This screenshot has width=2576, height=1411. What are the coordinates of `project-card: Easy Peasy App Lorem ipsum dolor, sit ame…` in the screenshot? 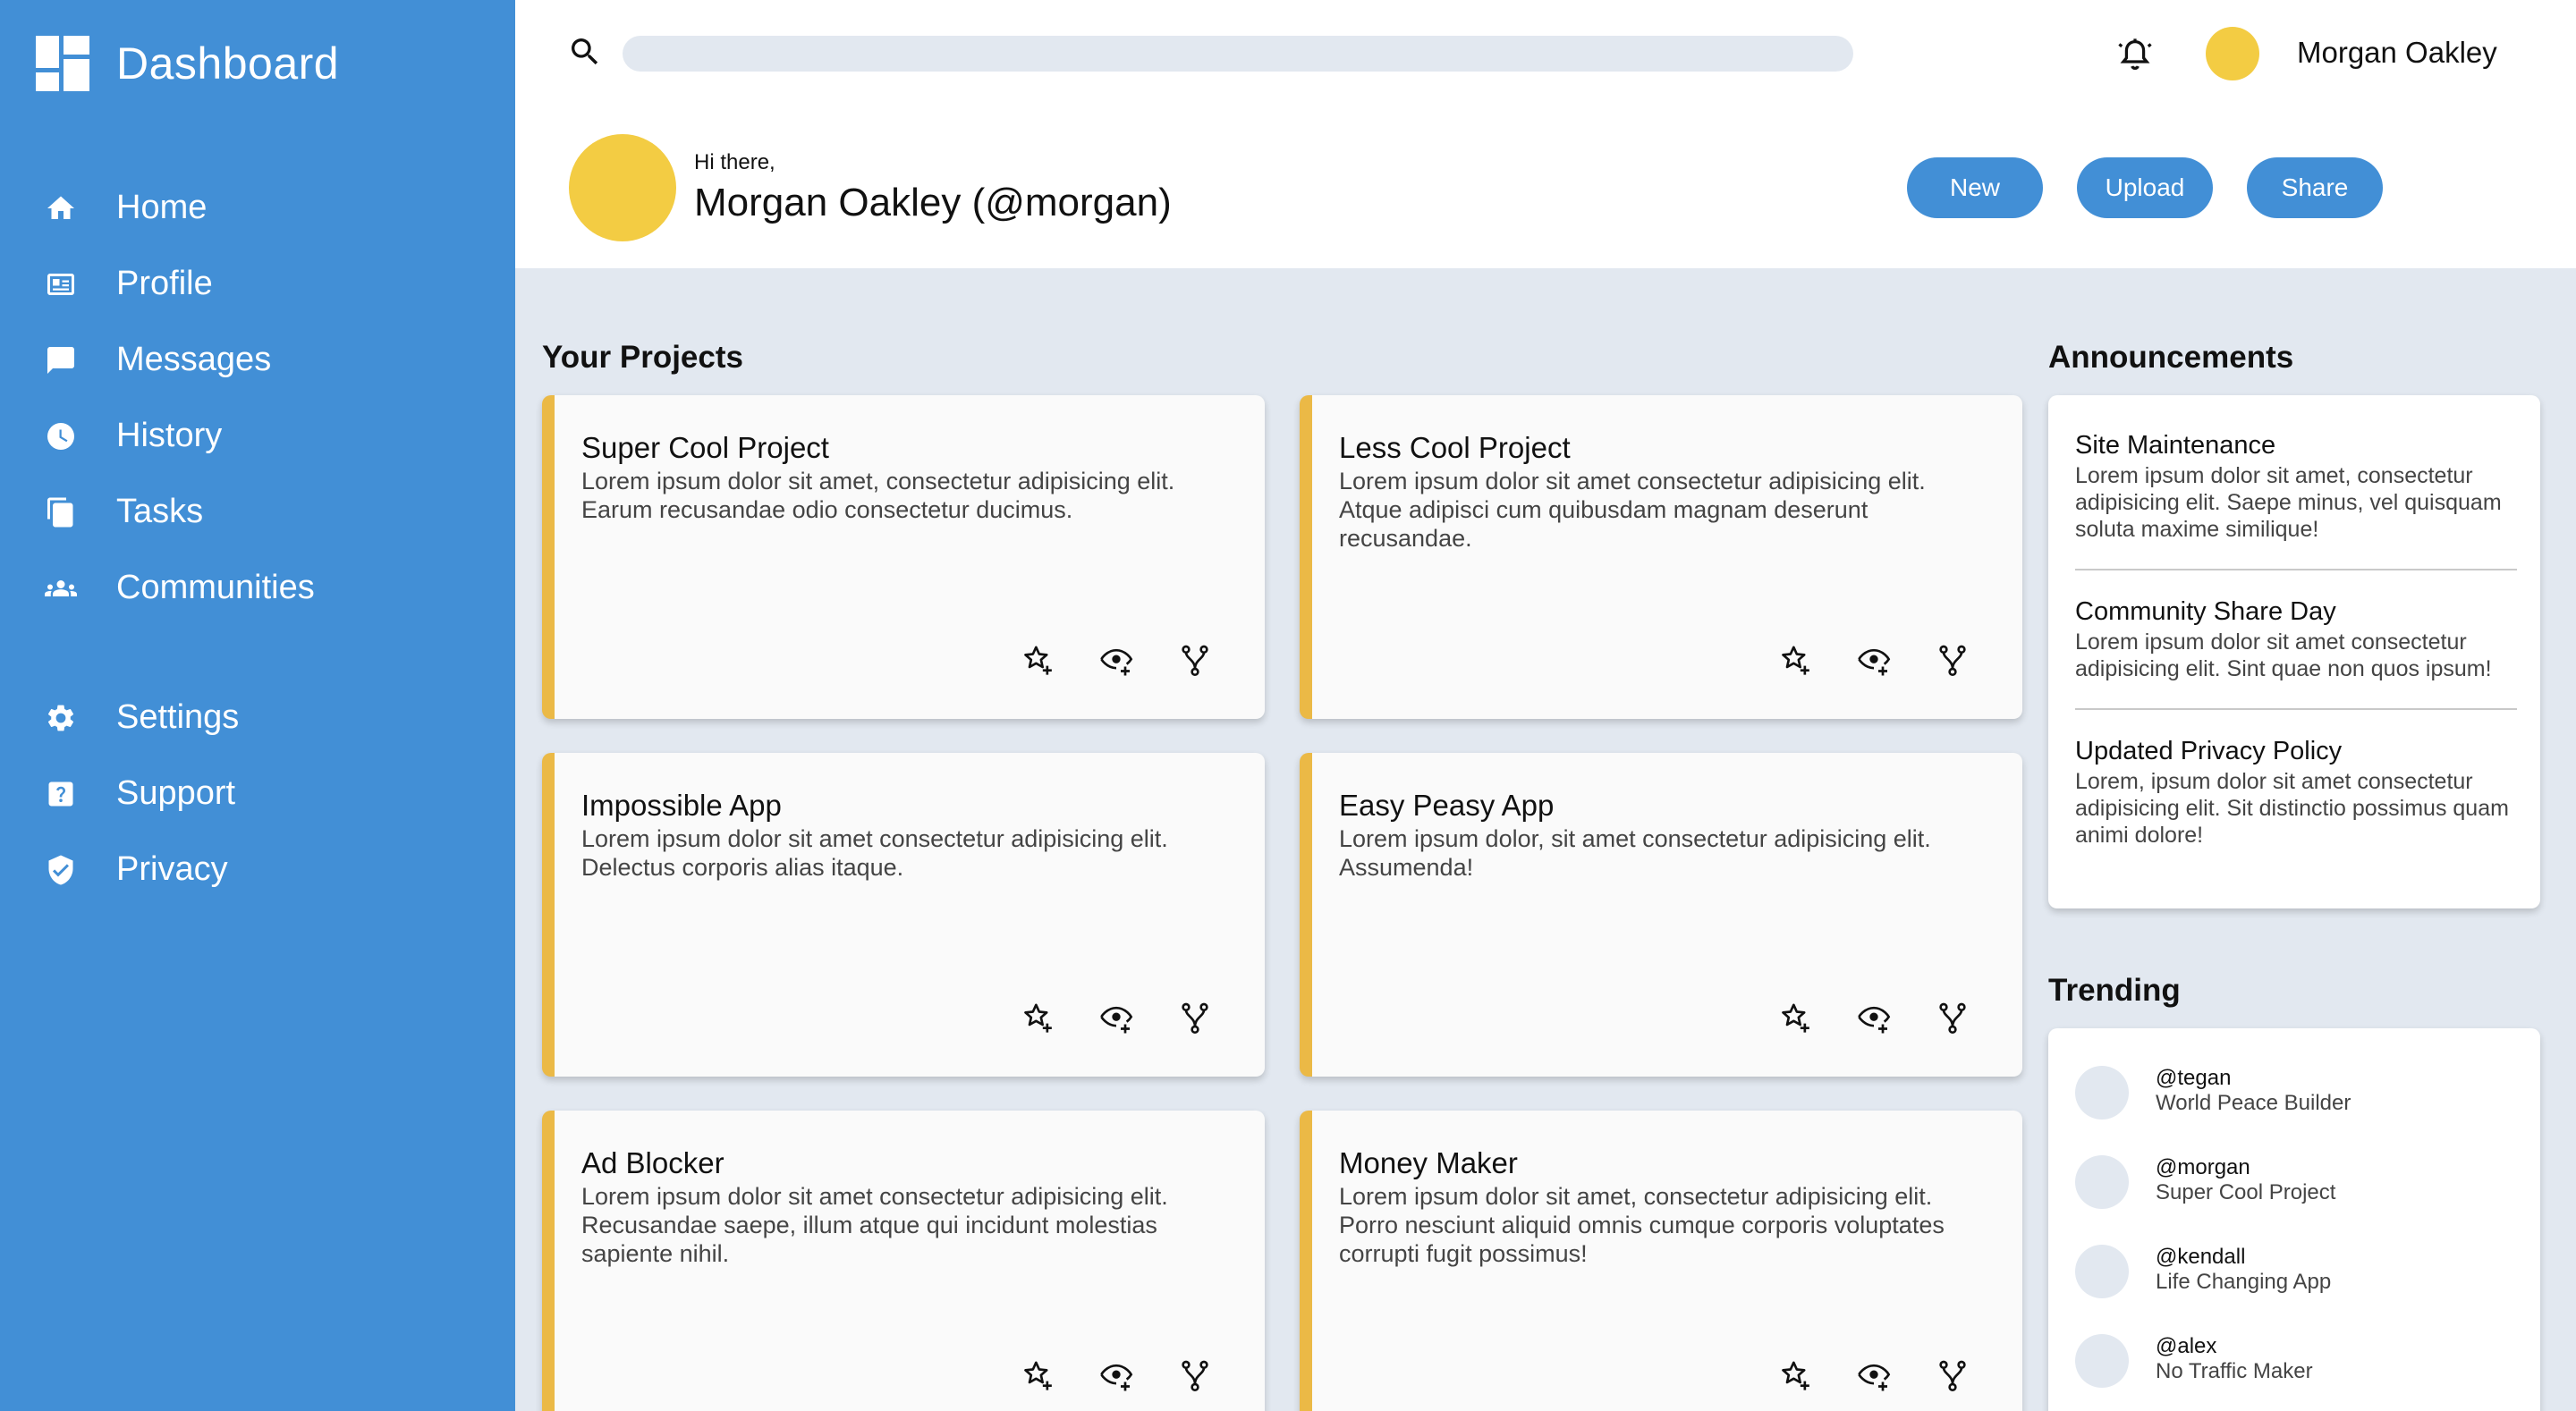 It's located at (1661, 915).